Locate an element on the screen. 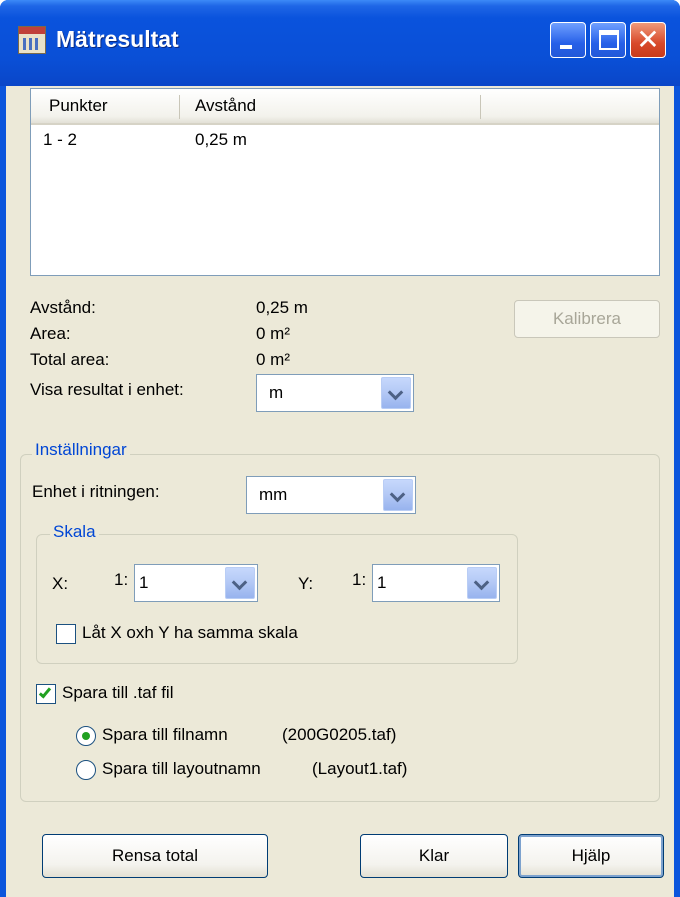  scale-x-value: 1 is located at coordinates (144, 582).